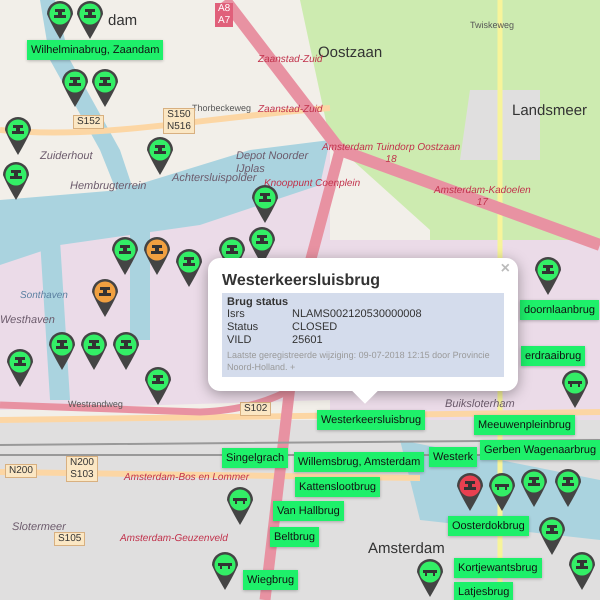 This screenshot has width=600, height=600. What do you see at coordinates (270, 580) in the screenshot?
I see `bridge-label: Wiegbrug` at bounding box center [270, 580].